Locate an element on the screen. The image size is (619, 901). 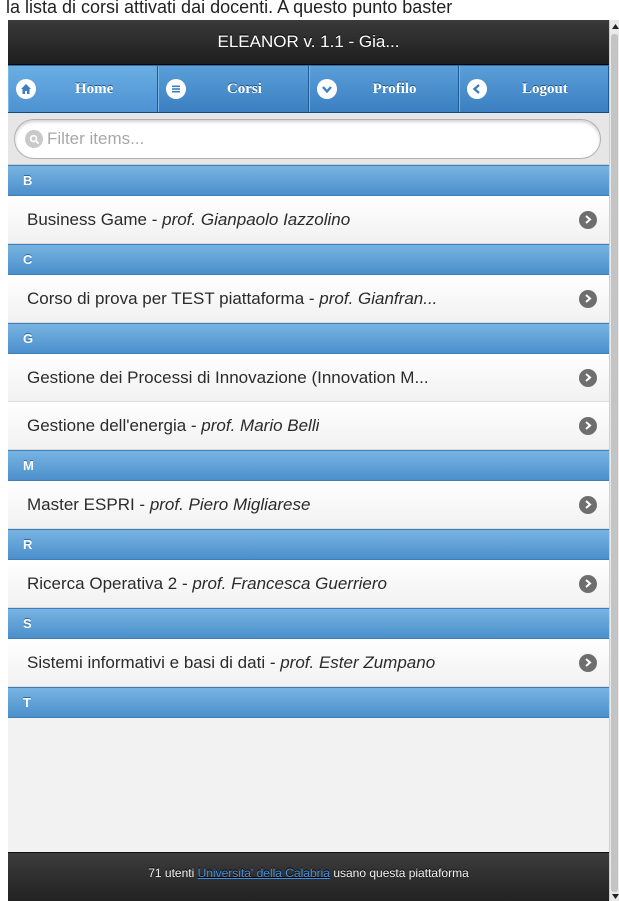
course-title: Master ESPRI is located at coordinates (81, 504).